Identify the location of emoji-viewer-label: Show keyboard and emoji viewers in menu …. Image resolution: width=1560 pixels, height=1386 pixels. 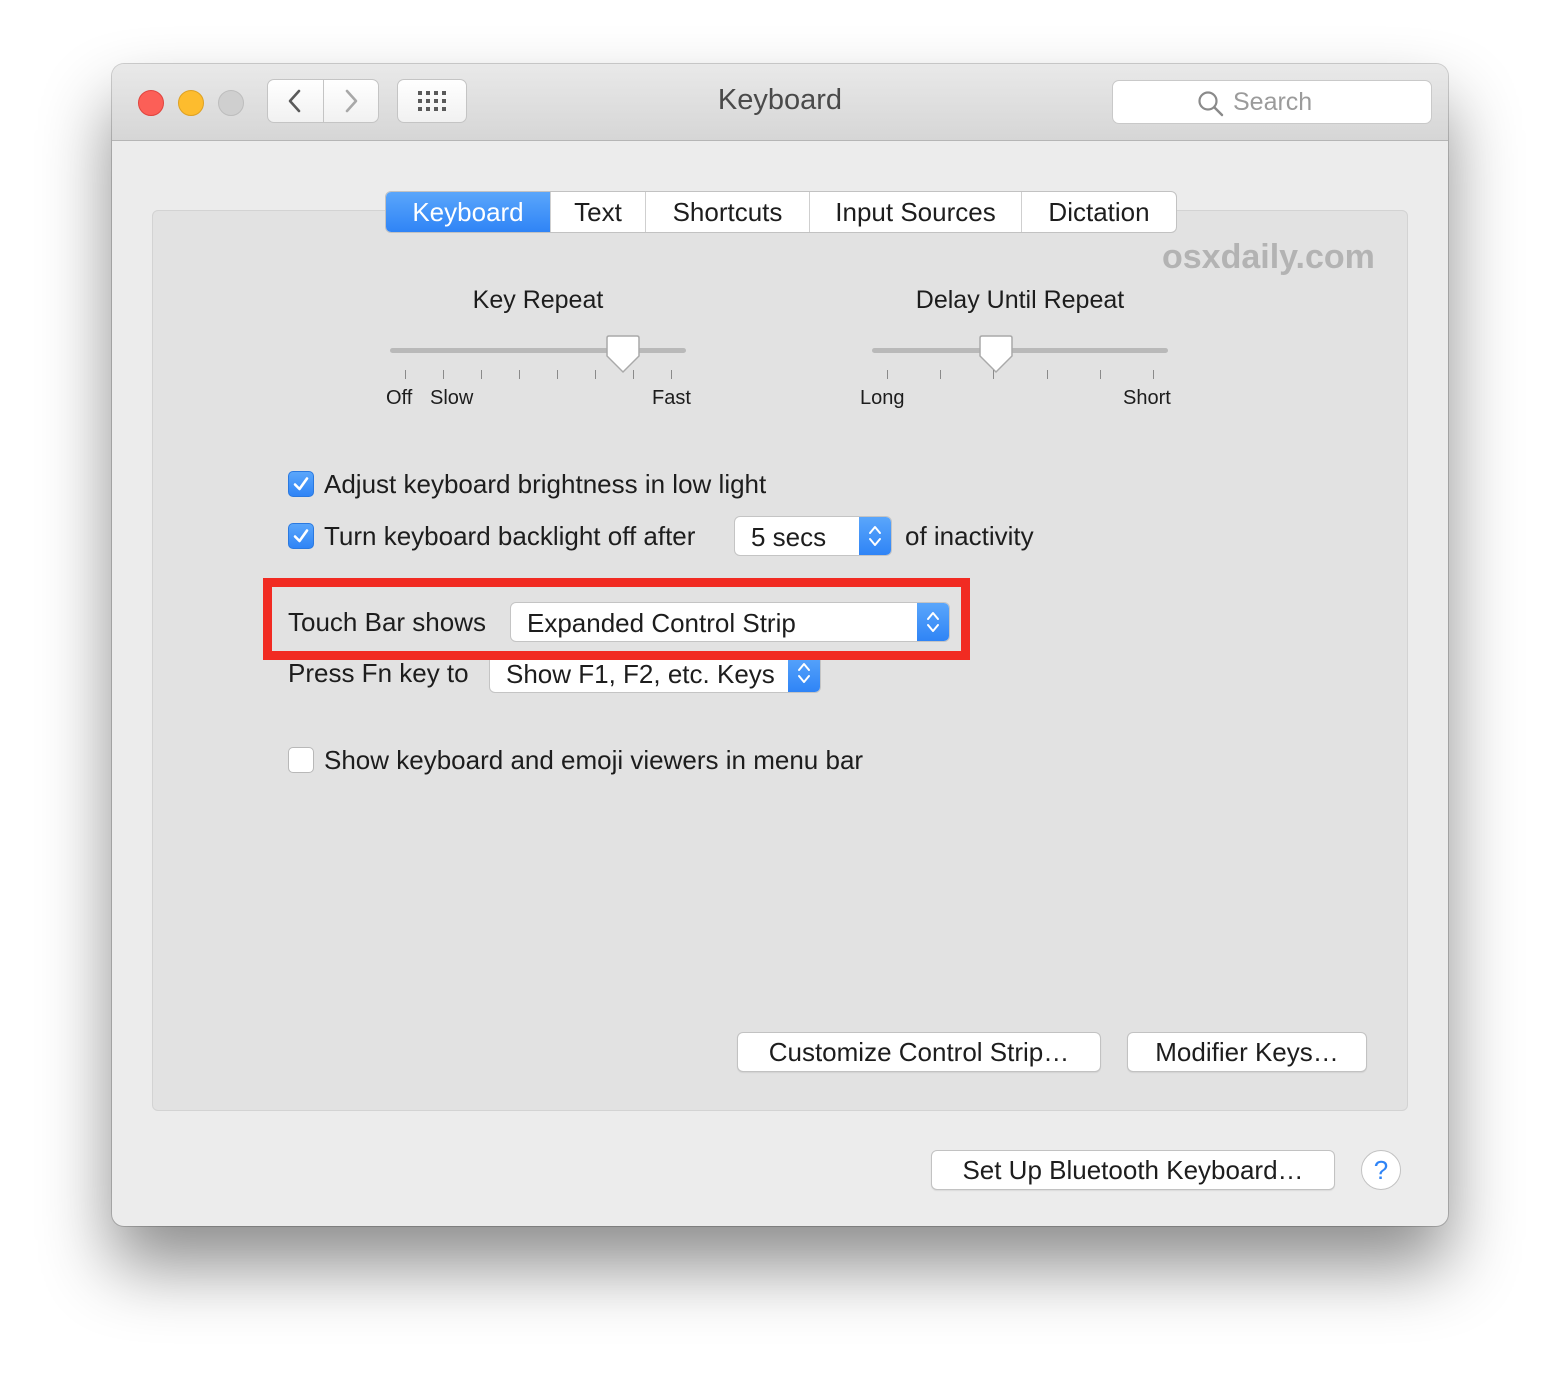
(594, 760).